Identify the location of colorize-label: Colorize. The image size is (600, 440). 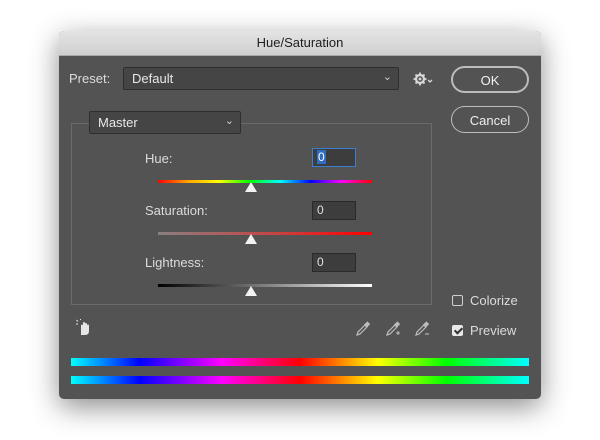
(494, 300).